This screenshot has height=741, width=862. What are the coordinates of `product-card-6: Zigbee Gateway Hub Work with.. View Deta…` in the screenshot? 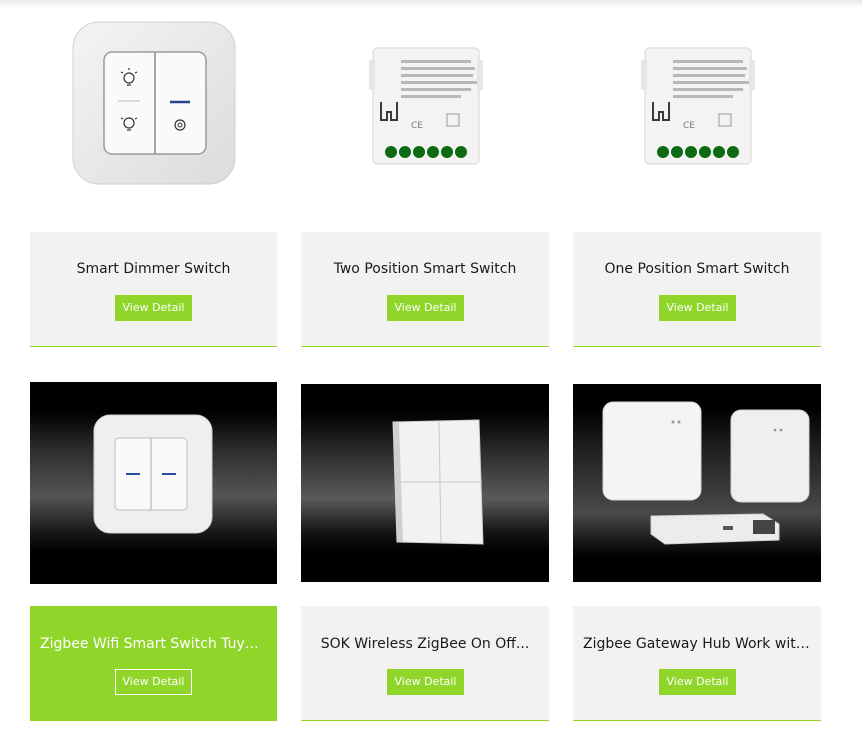 It's located at (697, 663).